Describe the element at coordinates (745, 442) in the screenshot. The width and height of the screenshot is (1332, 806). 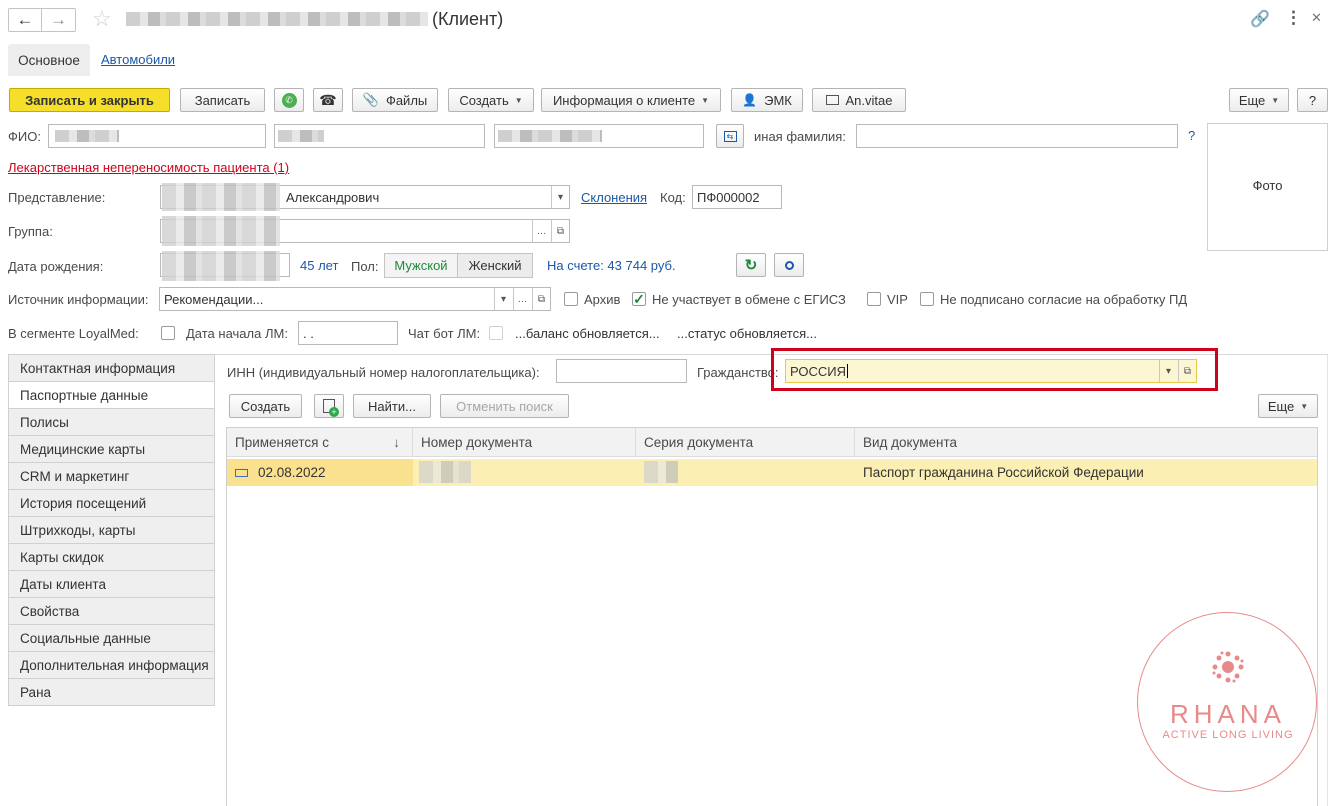
I see `column-header-series: Серия документа` at that location.